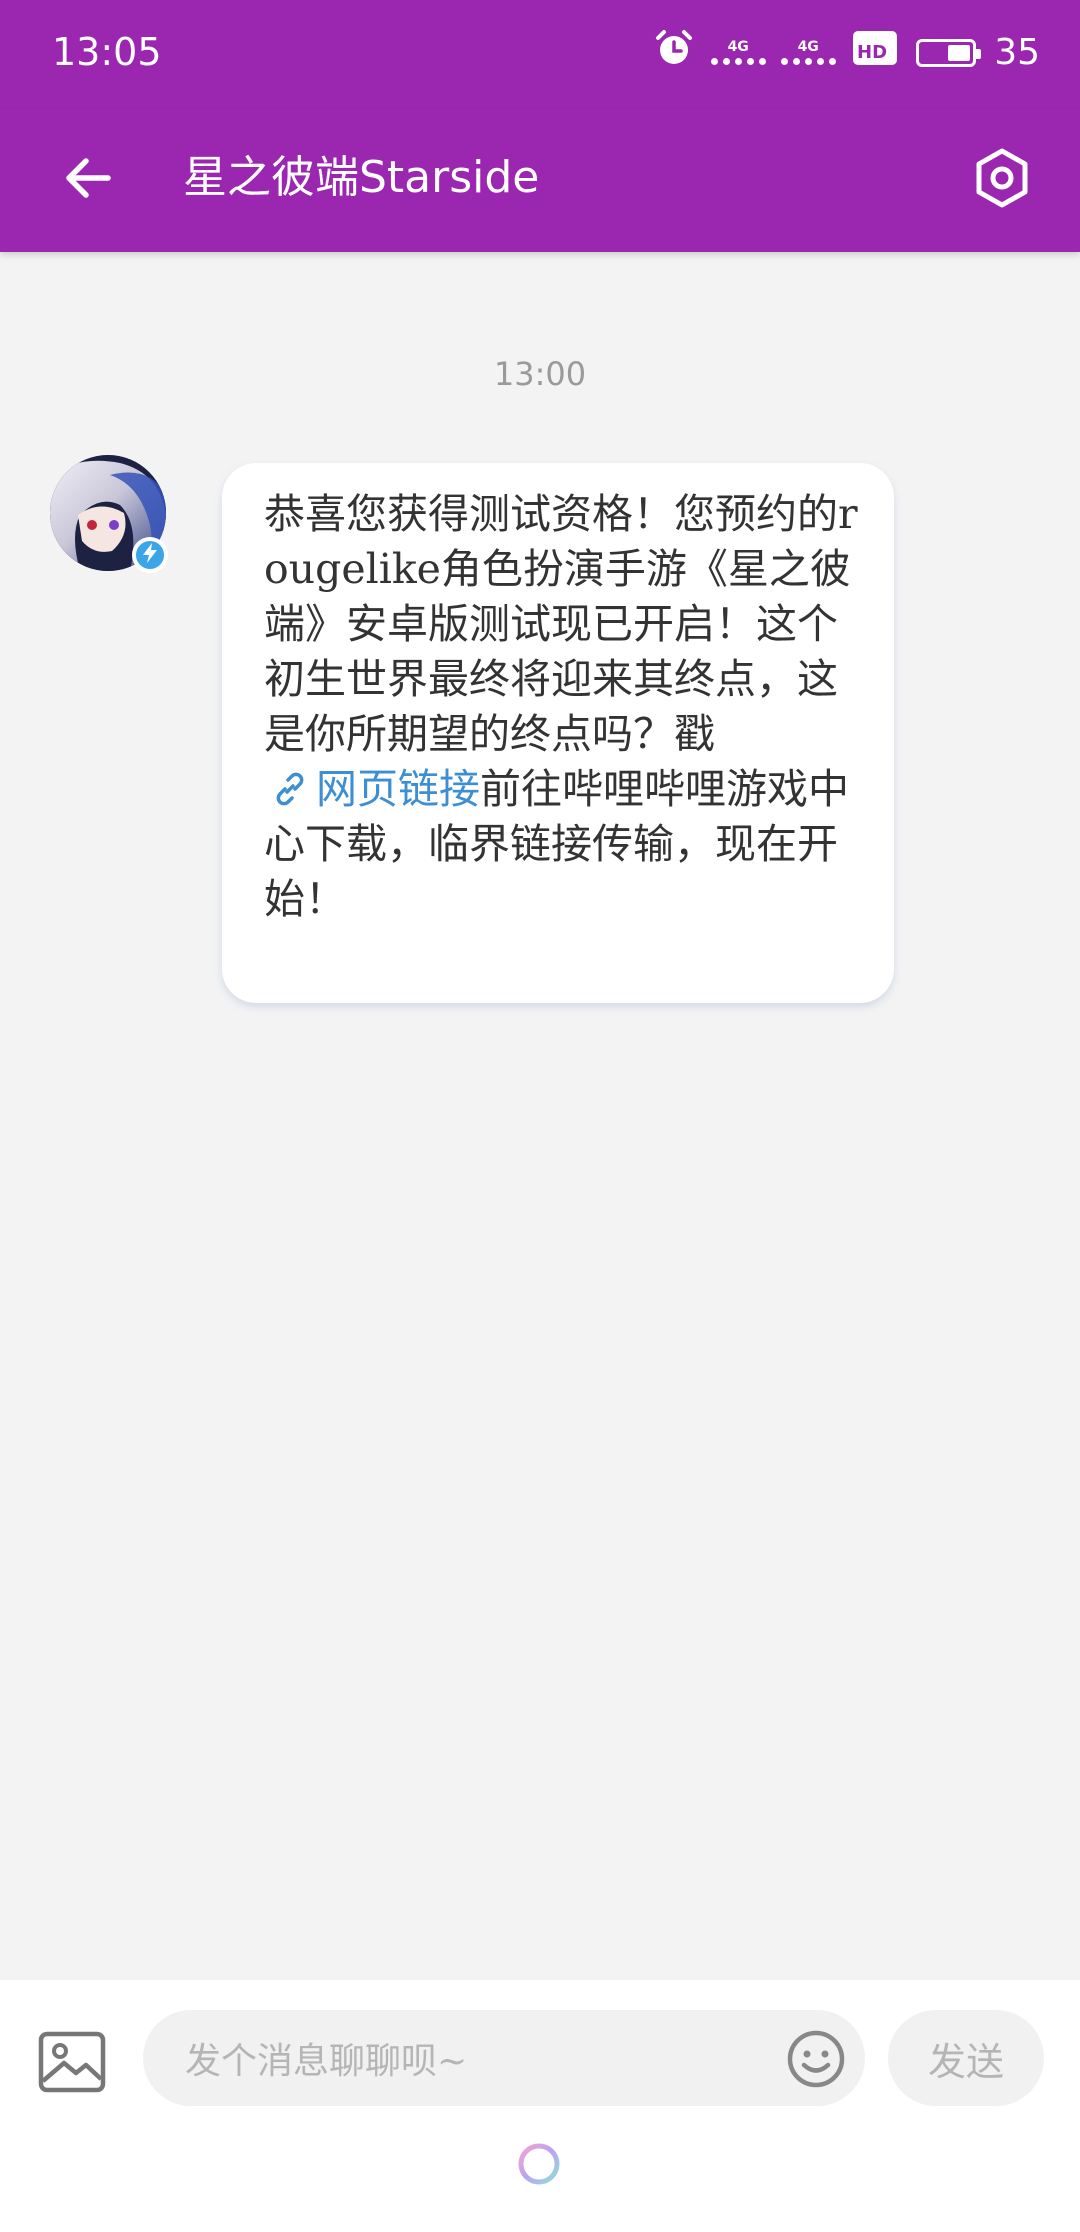  What do you see at coordinates (398, 789) in the screenshot?
I see `web-link-label: 网页链接` at bounding box center [398, 789].